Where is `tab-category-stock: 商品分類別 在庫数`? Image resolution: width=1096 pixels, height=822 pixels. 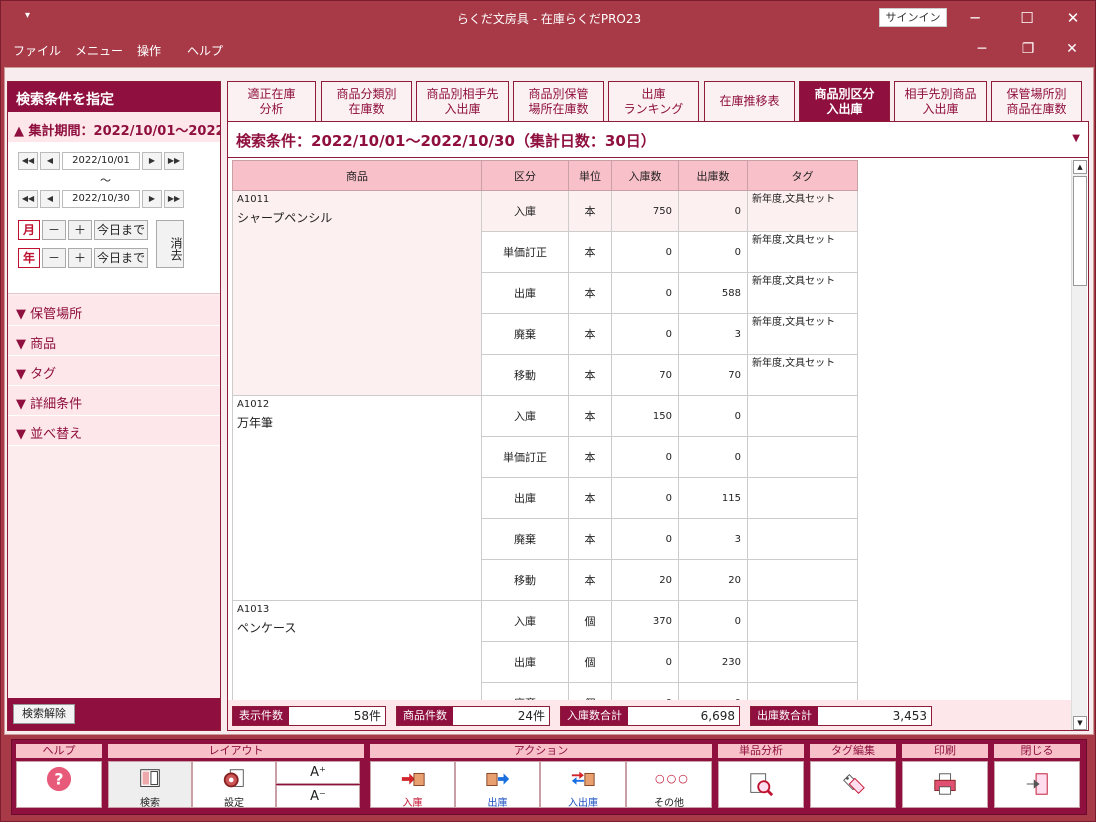 tab-category-stock: 商品分類別 在庫数 is located at coordinates (366, 101).